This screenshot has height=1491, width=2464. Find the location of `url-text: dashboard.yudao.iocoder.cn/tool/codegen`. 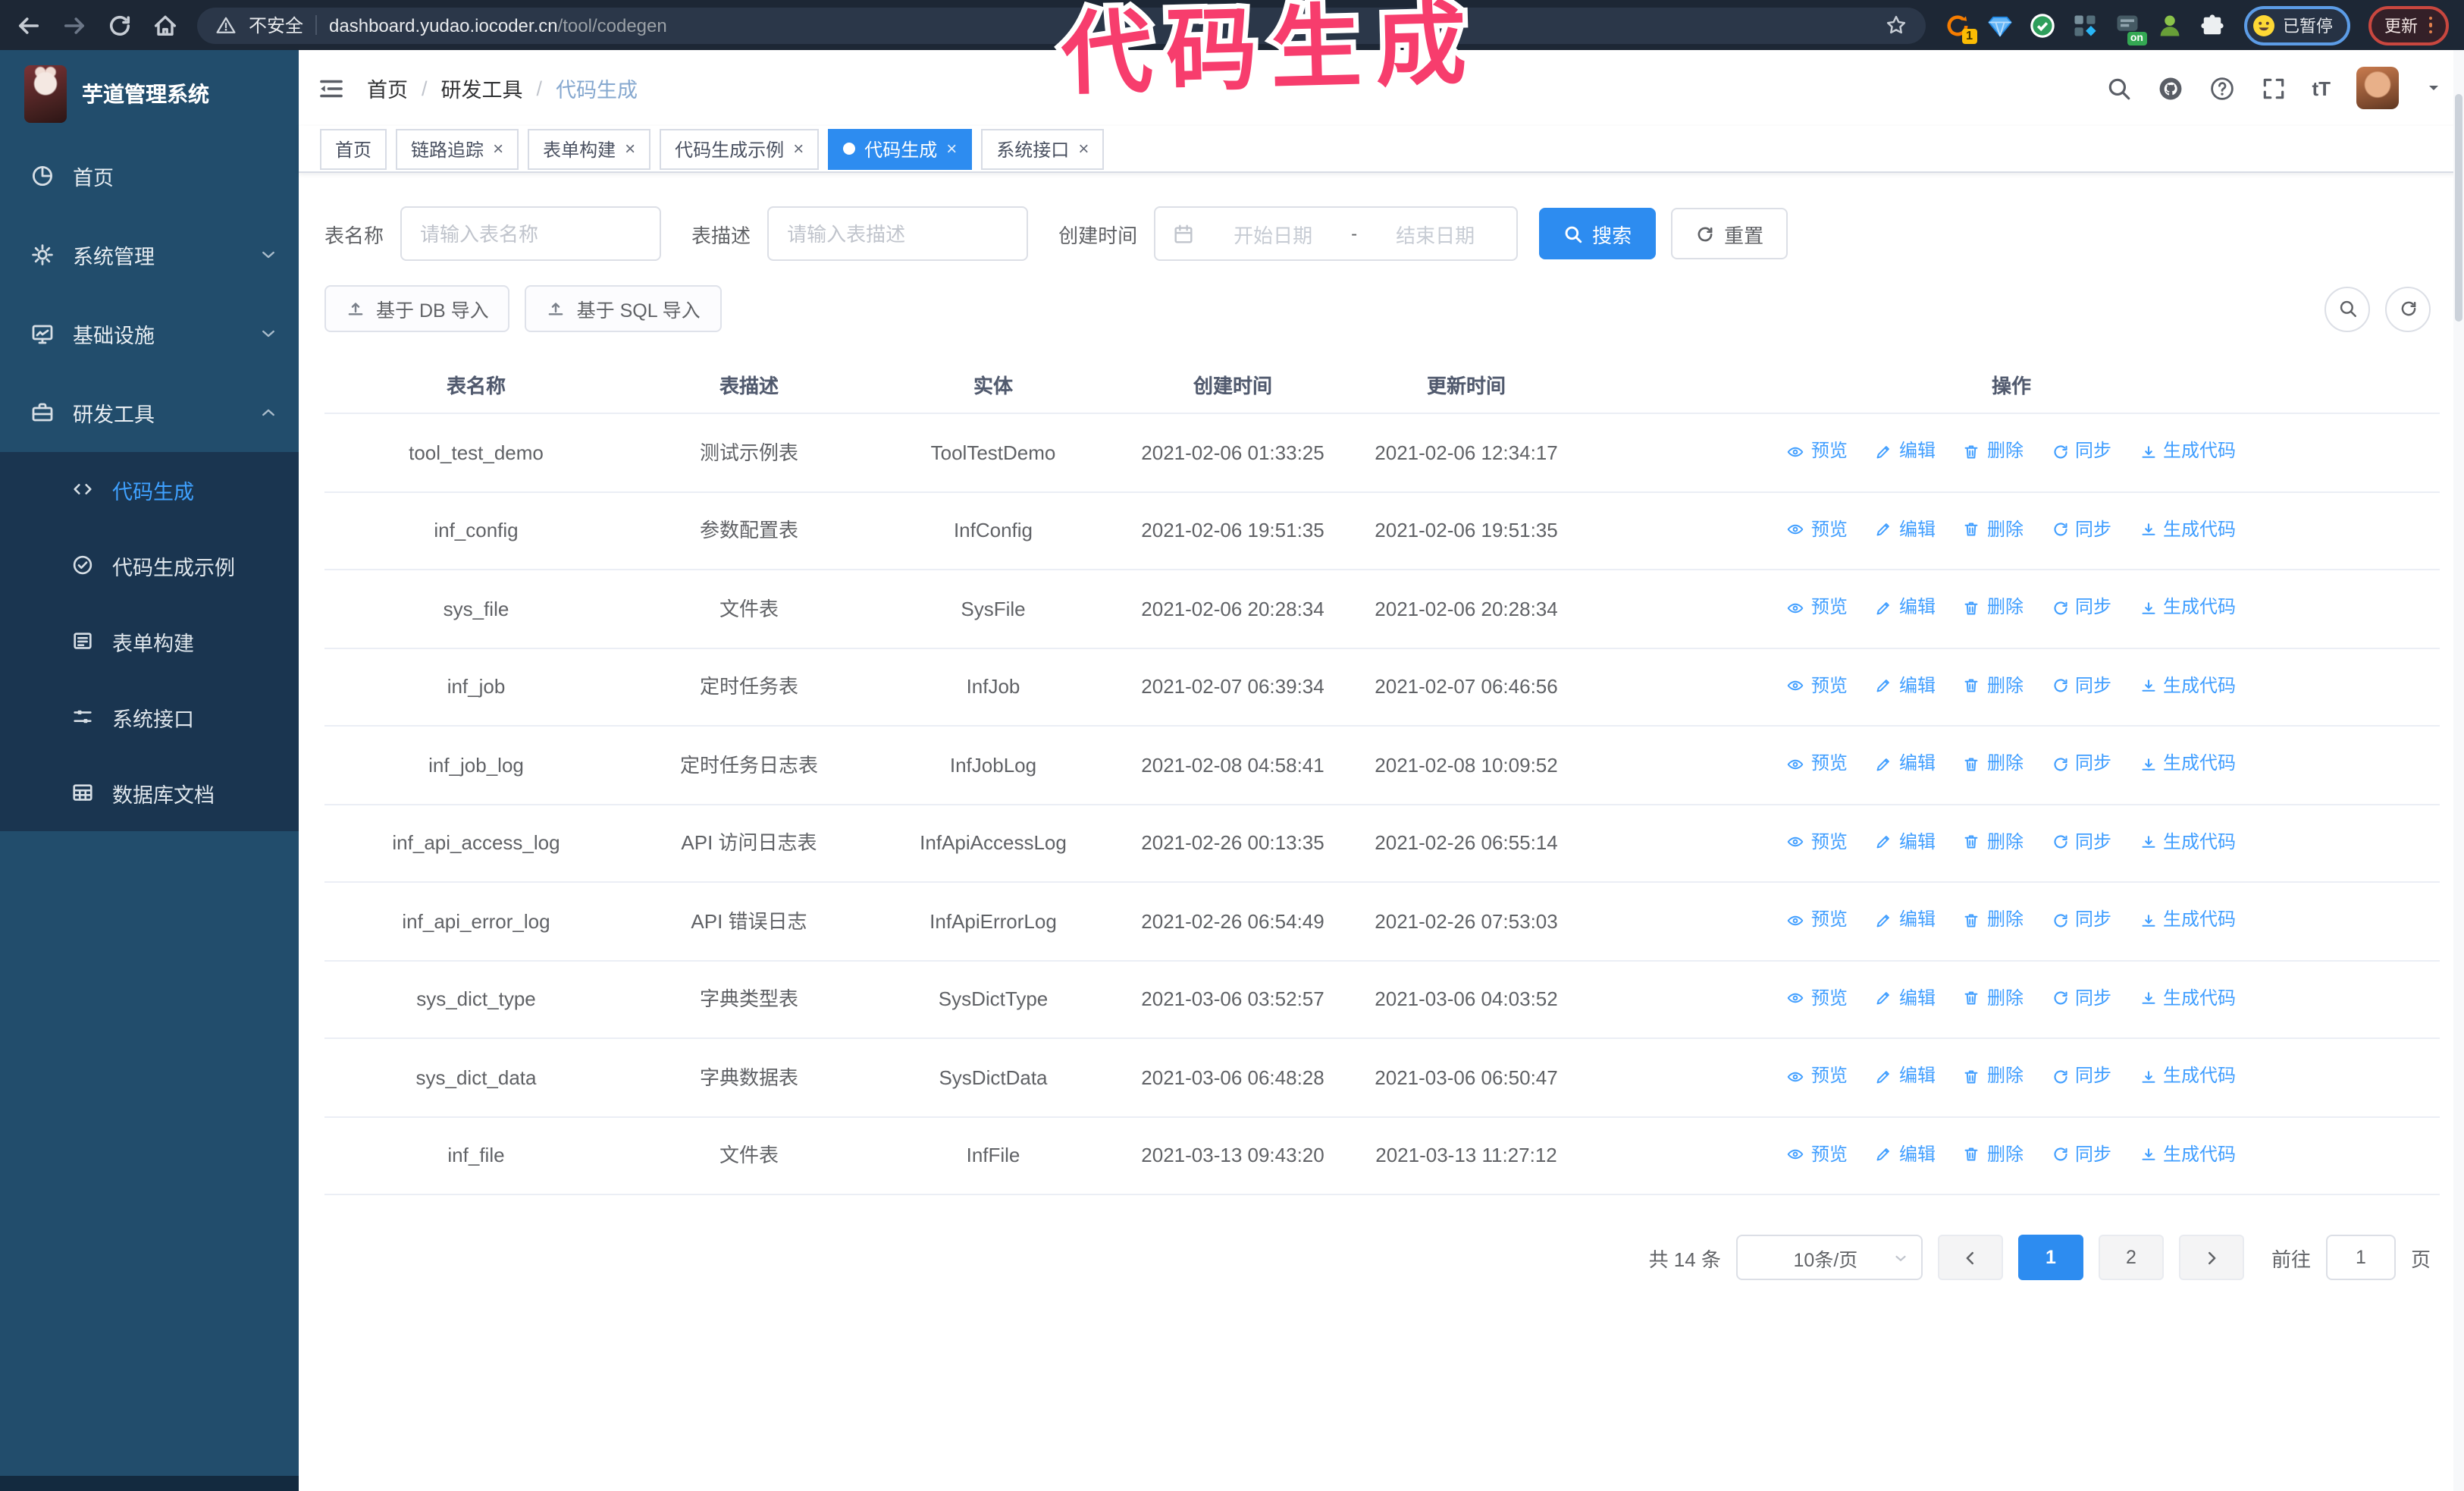

url-text: dashboard.yudao.iocoder.cn/tool/codegen is located at coordinates (498, 25).